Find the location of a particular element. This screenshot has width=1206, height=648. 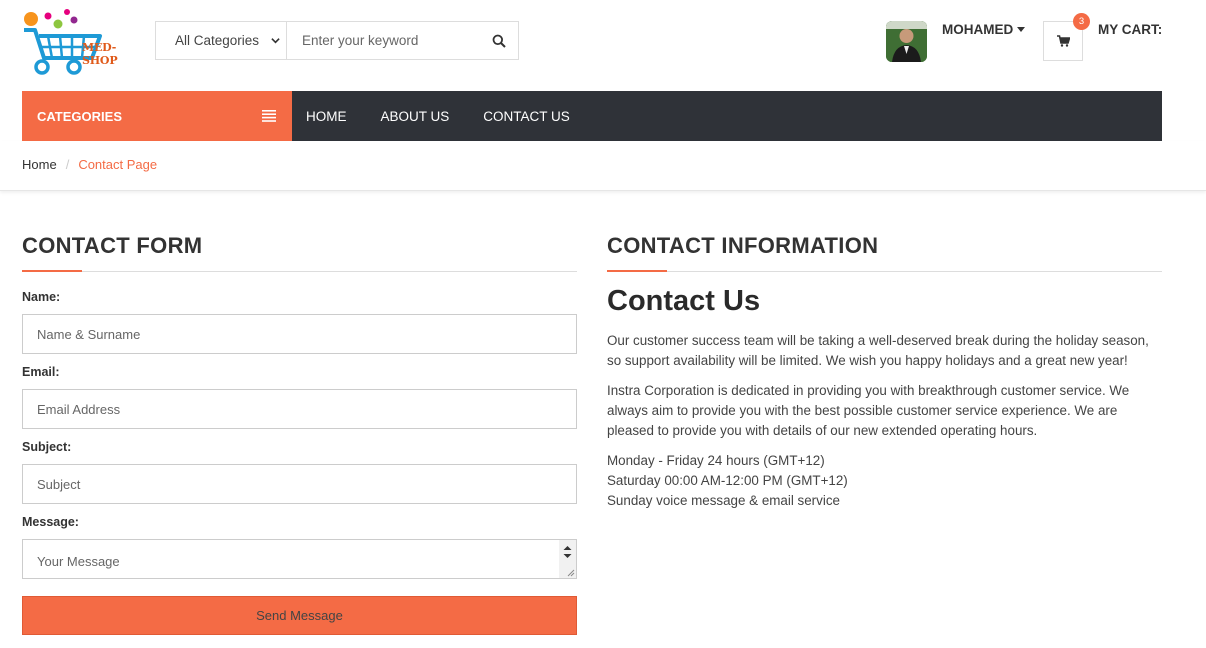

message-field-wrapper is located at coordinates (299, 559).